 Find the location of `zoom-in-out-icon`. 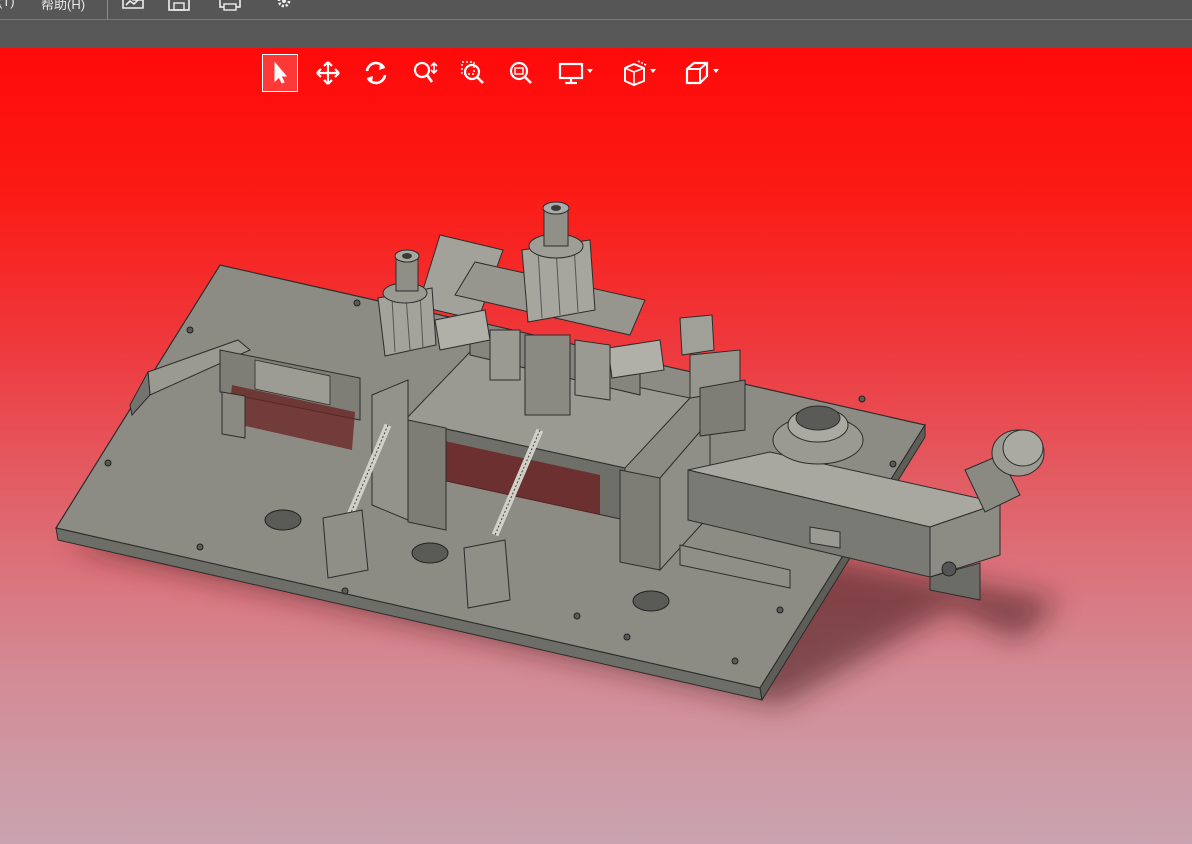

zoom-in-out-icon is located at coordinates (425, 72).